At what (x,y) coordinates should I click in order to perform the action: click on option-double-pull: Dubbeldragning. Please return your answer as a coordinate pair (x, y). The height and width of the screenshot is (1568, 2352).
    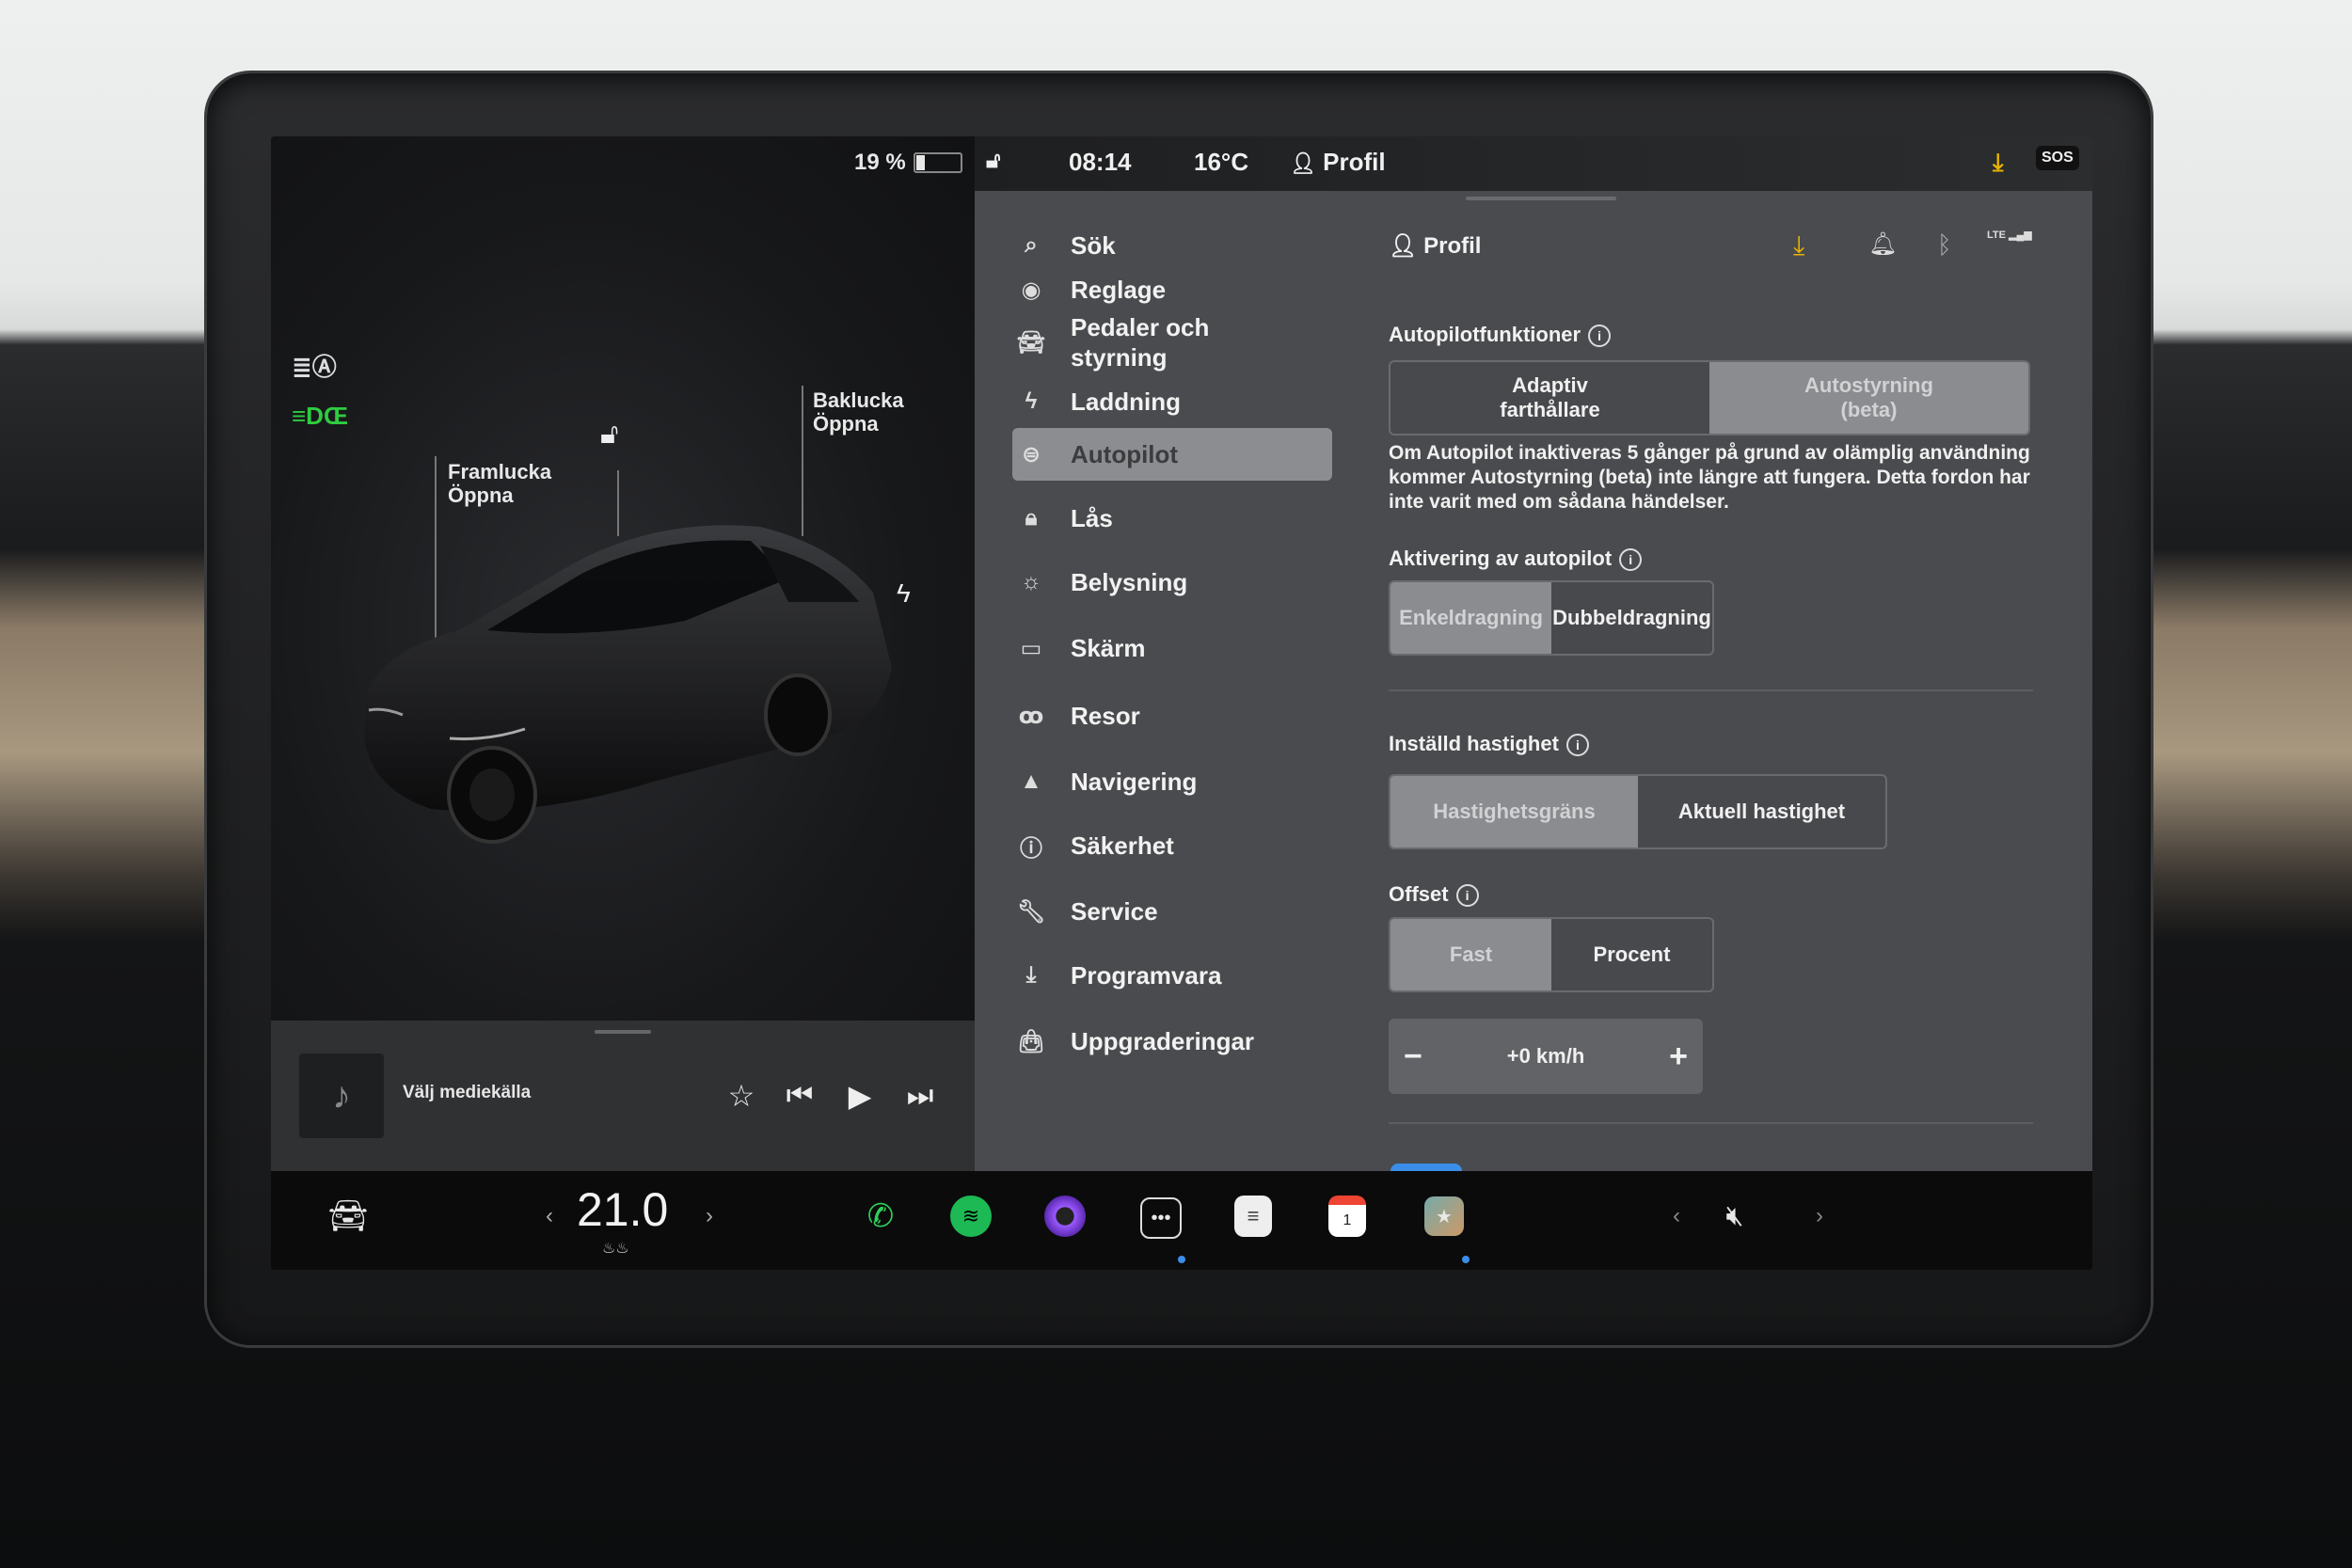
    Looking at the image, I should click on (1631, 618).